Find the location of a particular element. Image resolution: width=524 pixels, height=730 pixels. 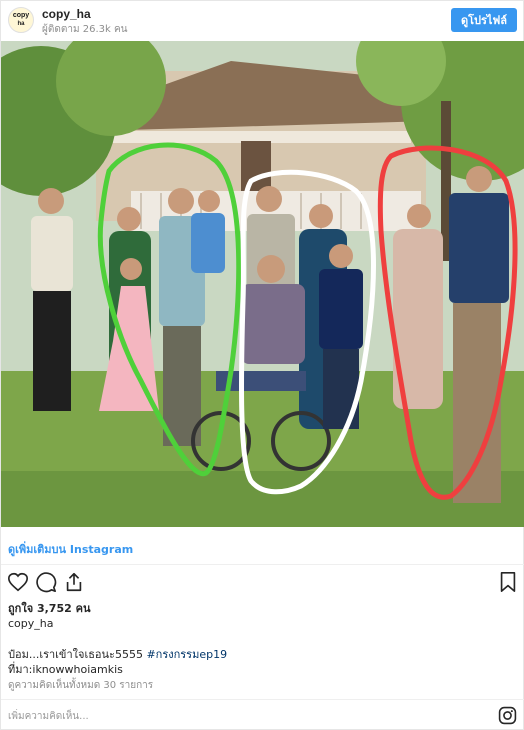

caption-username: copy_ha is located at coordinates (30, 623).